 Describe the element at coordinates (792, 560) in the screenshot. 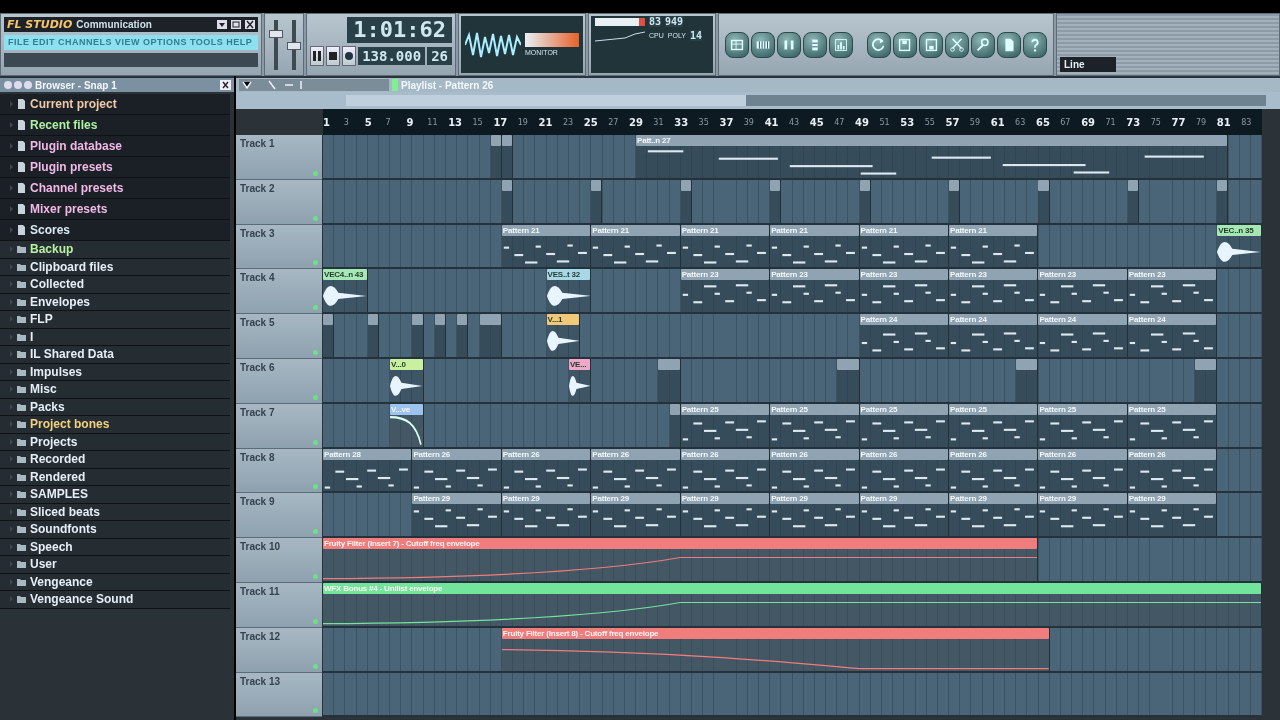

I see `track-lane: Fruity Filter (Insert 7) - Cutoff freq envelope` at that location.